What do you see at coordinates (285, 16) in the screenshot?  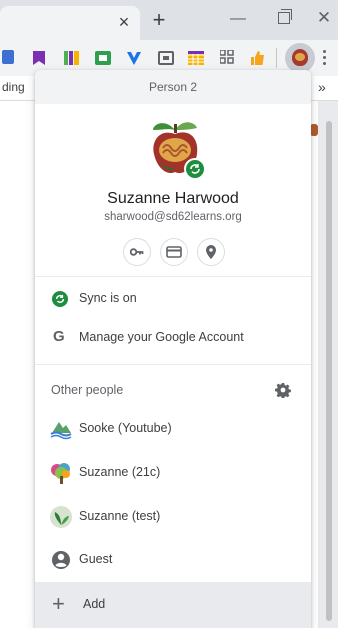 I see `restore-button` at bounding box center [285, 16].